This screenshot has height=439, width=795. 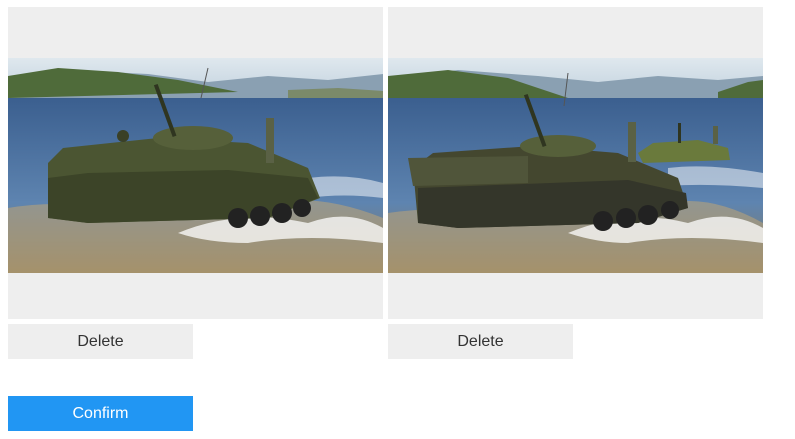 I want to click on delete-button-1: Delete, so click(x=100, y=341).